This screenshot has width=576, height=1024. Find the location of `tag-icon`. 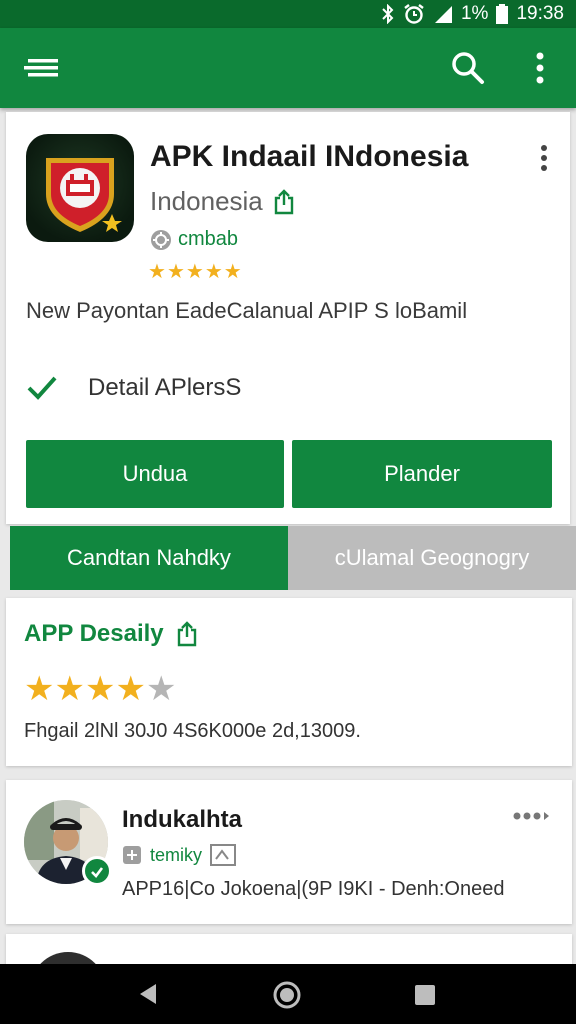

tag-icon is located at coordinates (132, 855).